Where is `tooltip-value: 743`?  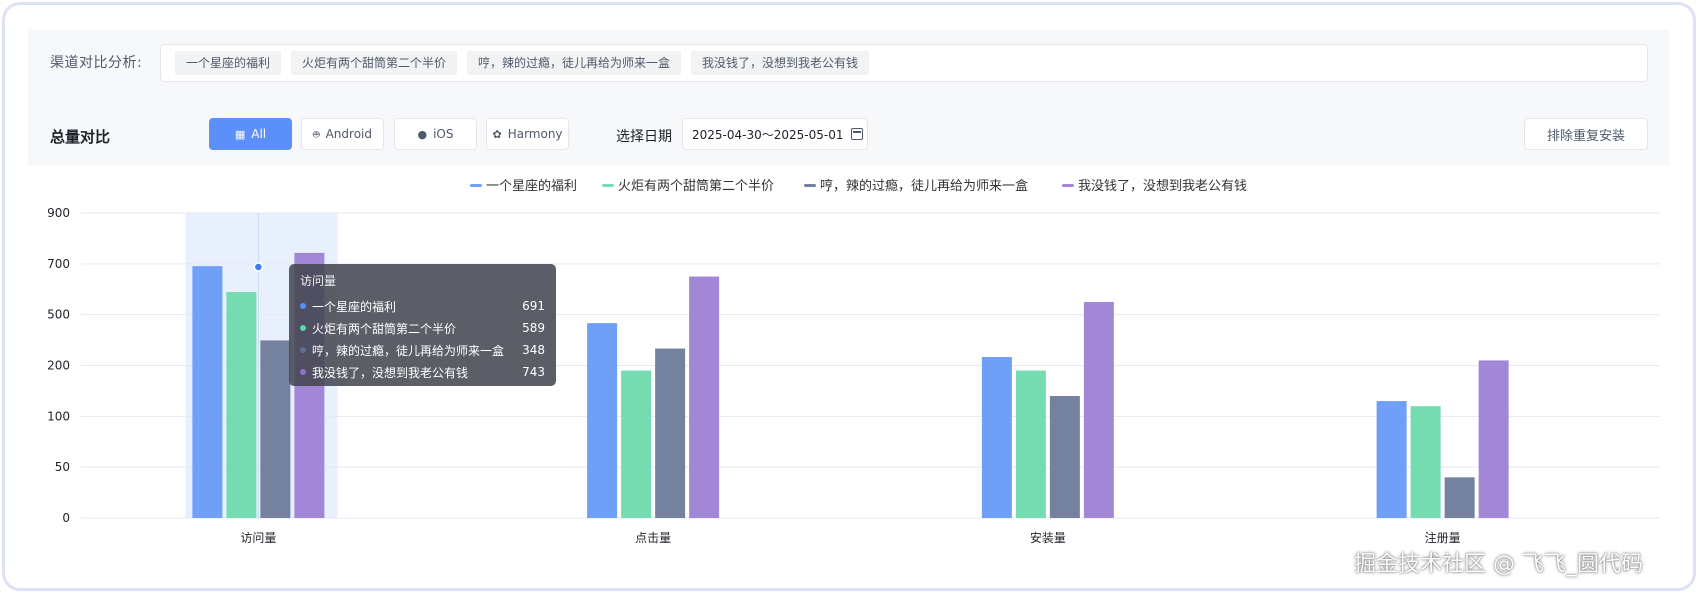 tooltip-value: 743 is located at coordinates (533, 372).